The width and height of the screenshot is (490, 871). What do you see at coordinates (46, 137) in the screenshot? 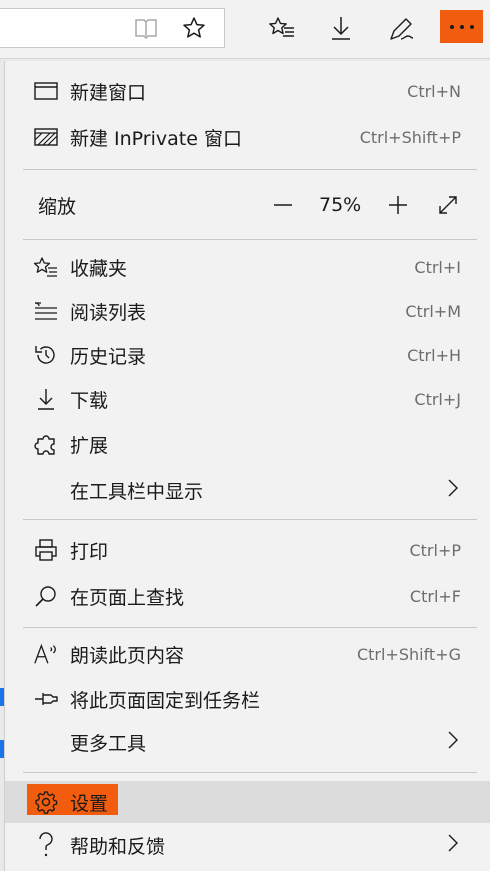
I see `inprivate-window-icon` at bounding box center [46, 137].